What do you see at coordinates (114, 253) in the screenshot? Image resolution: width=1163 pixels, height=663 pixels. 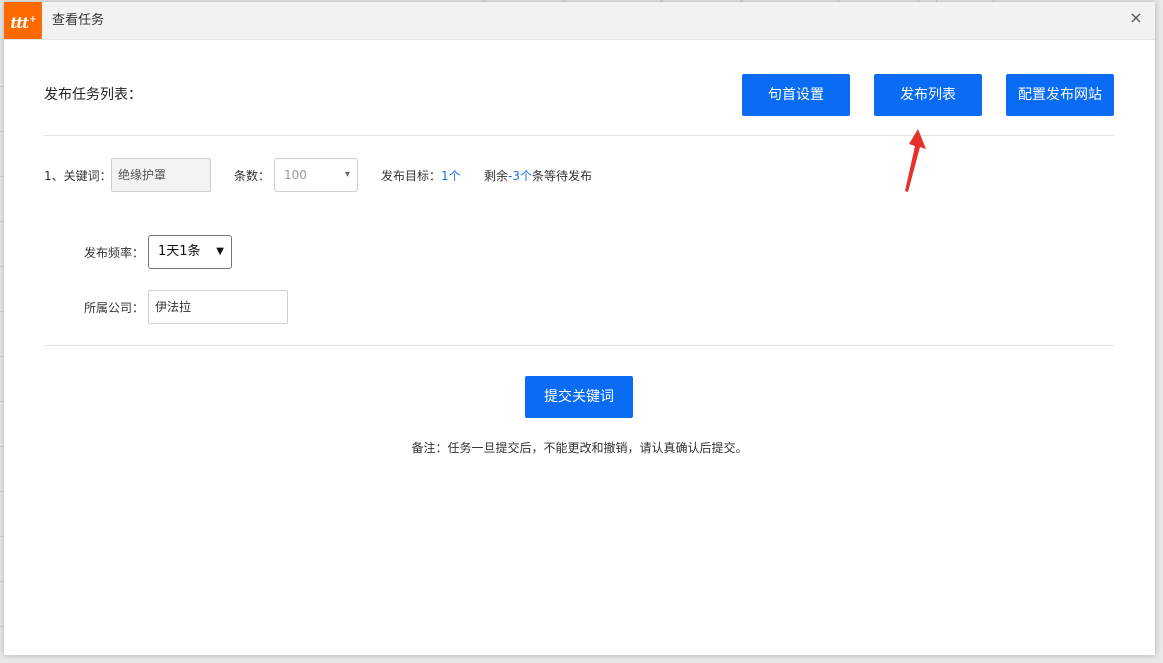 I see `frequency-label: 发布频率：` at bounding box center [114, 253].